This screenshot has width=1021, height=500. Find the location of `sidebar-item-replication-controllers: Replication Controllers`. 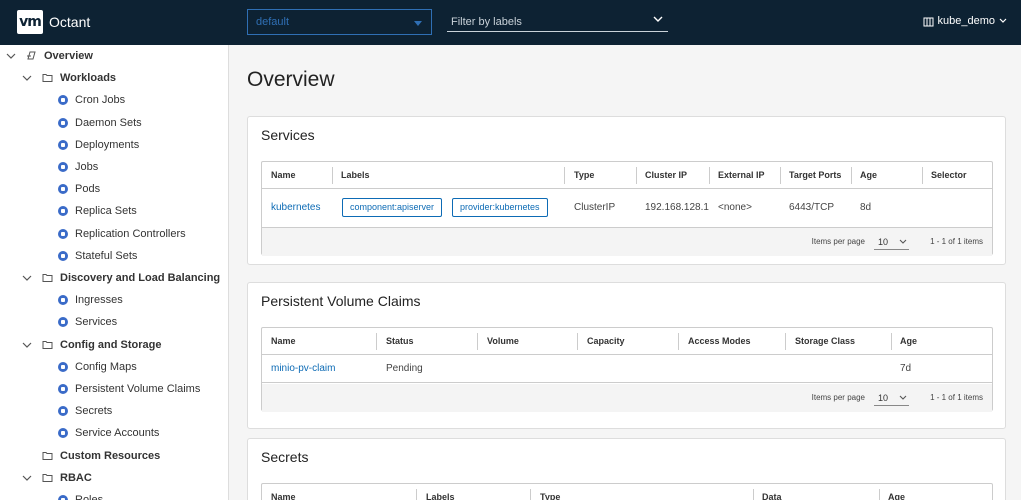

sidebar-item-replication-controllers: Replication Controllers is located at coordinates (114, 234).